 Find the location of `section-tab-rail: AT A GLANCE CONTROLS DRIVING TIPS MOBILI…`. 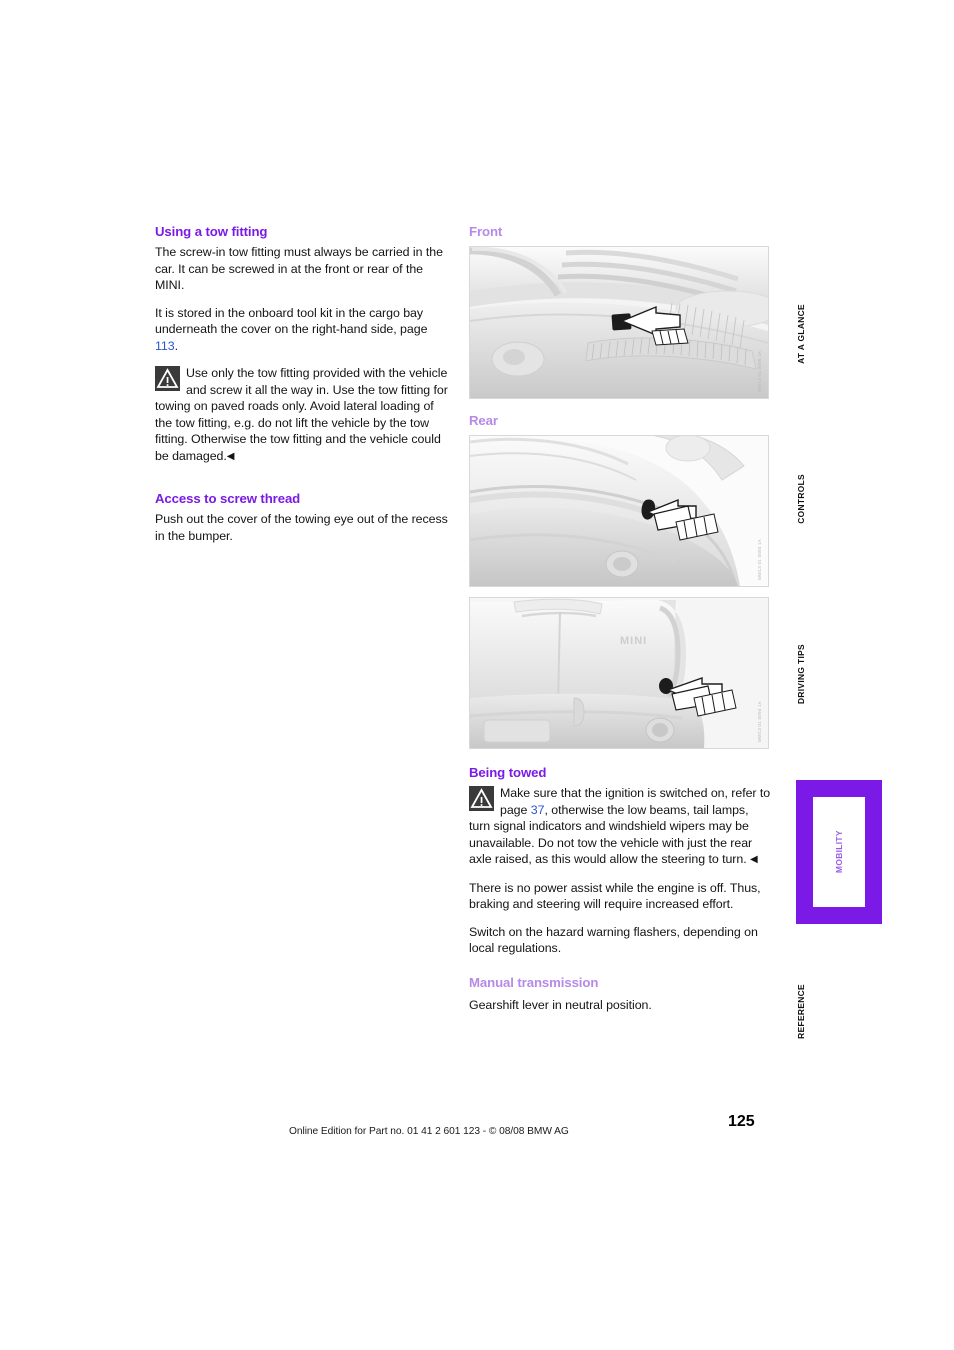

section-tab-rail: AT A GLANCE CONTROLS DRIVING TIPS MOBILI… is located at coordinates (846, 664).